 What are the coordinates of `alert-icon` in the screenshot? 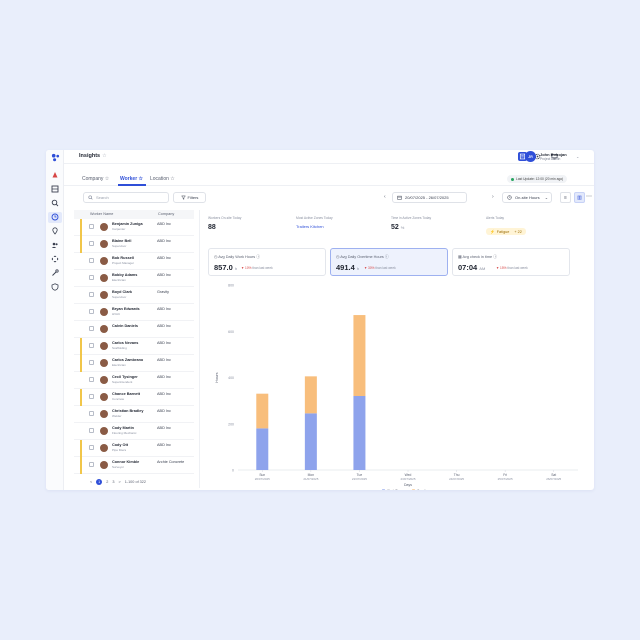 It's located at (55, 175).